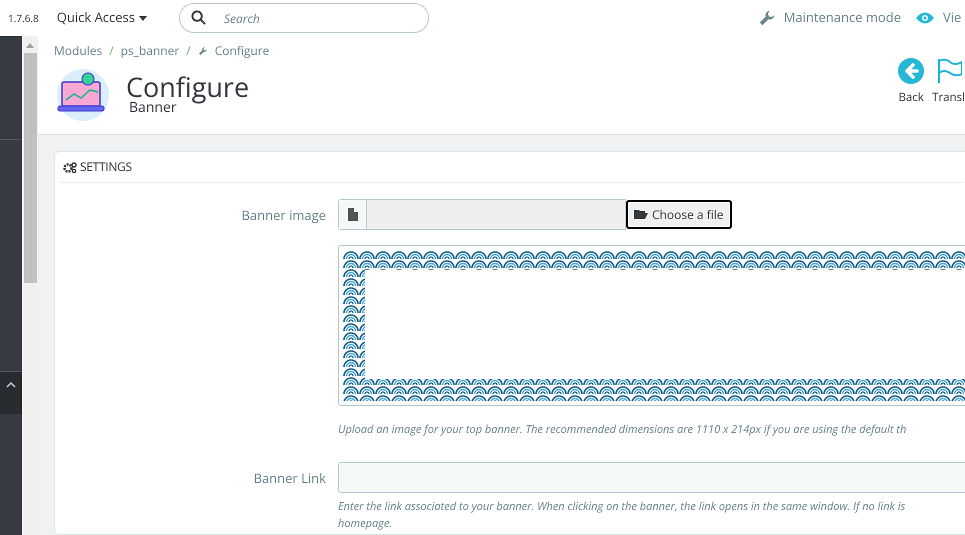  What do you see at coordinates (23, 18) in the screenshot?
I see `version-label: 1.7.6.8` at bounding box center [23, 18].